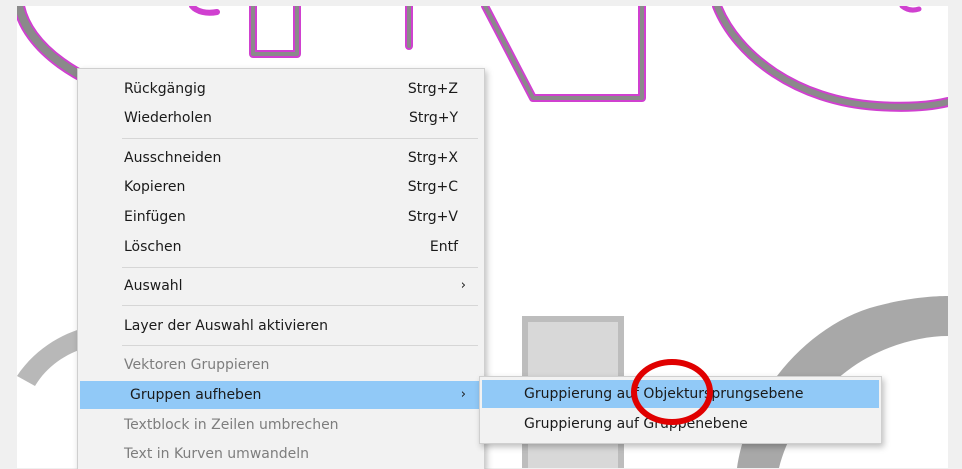 This screenshot has height=469, width=962. I want to click on menu-item-label: Kopieren, so click(155, 187).